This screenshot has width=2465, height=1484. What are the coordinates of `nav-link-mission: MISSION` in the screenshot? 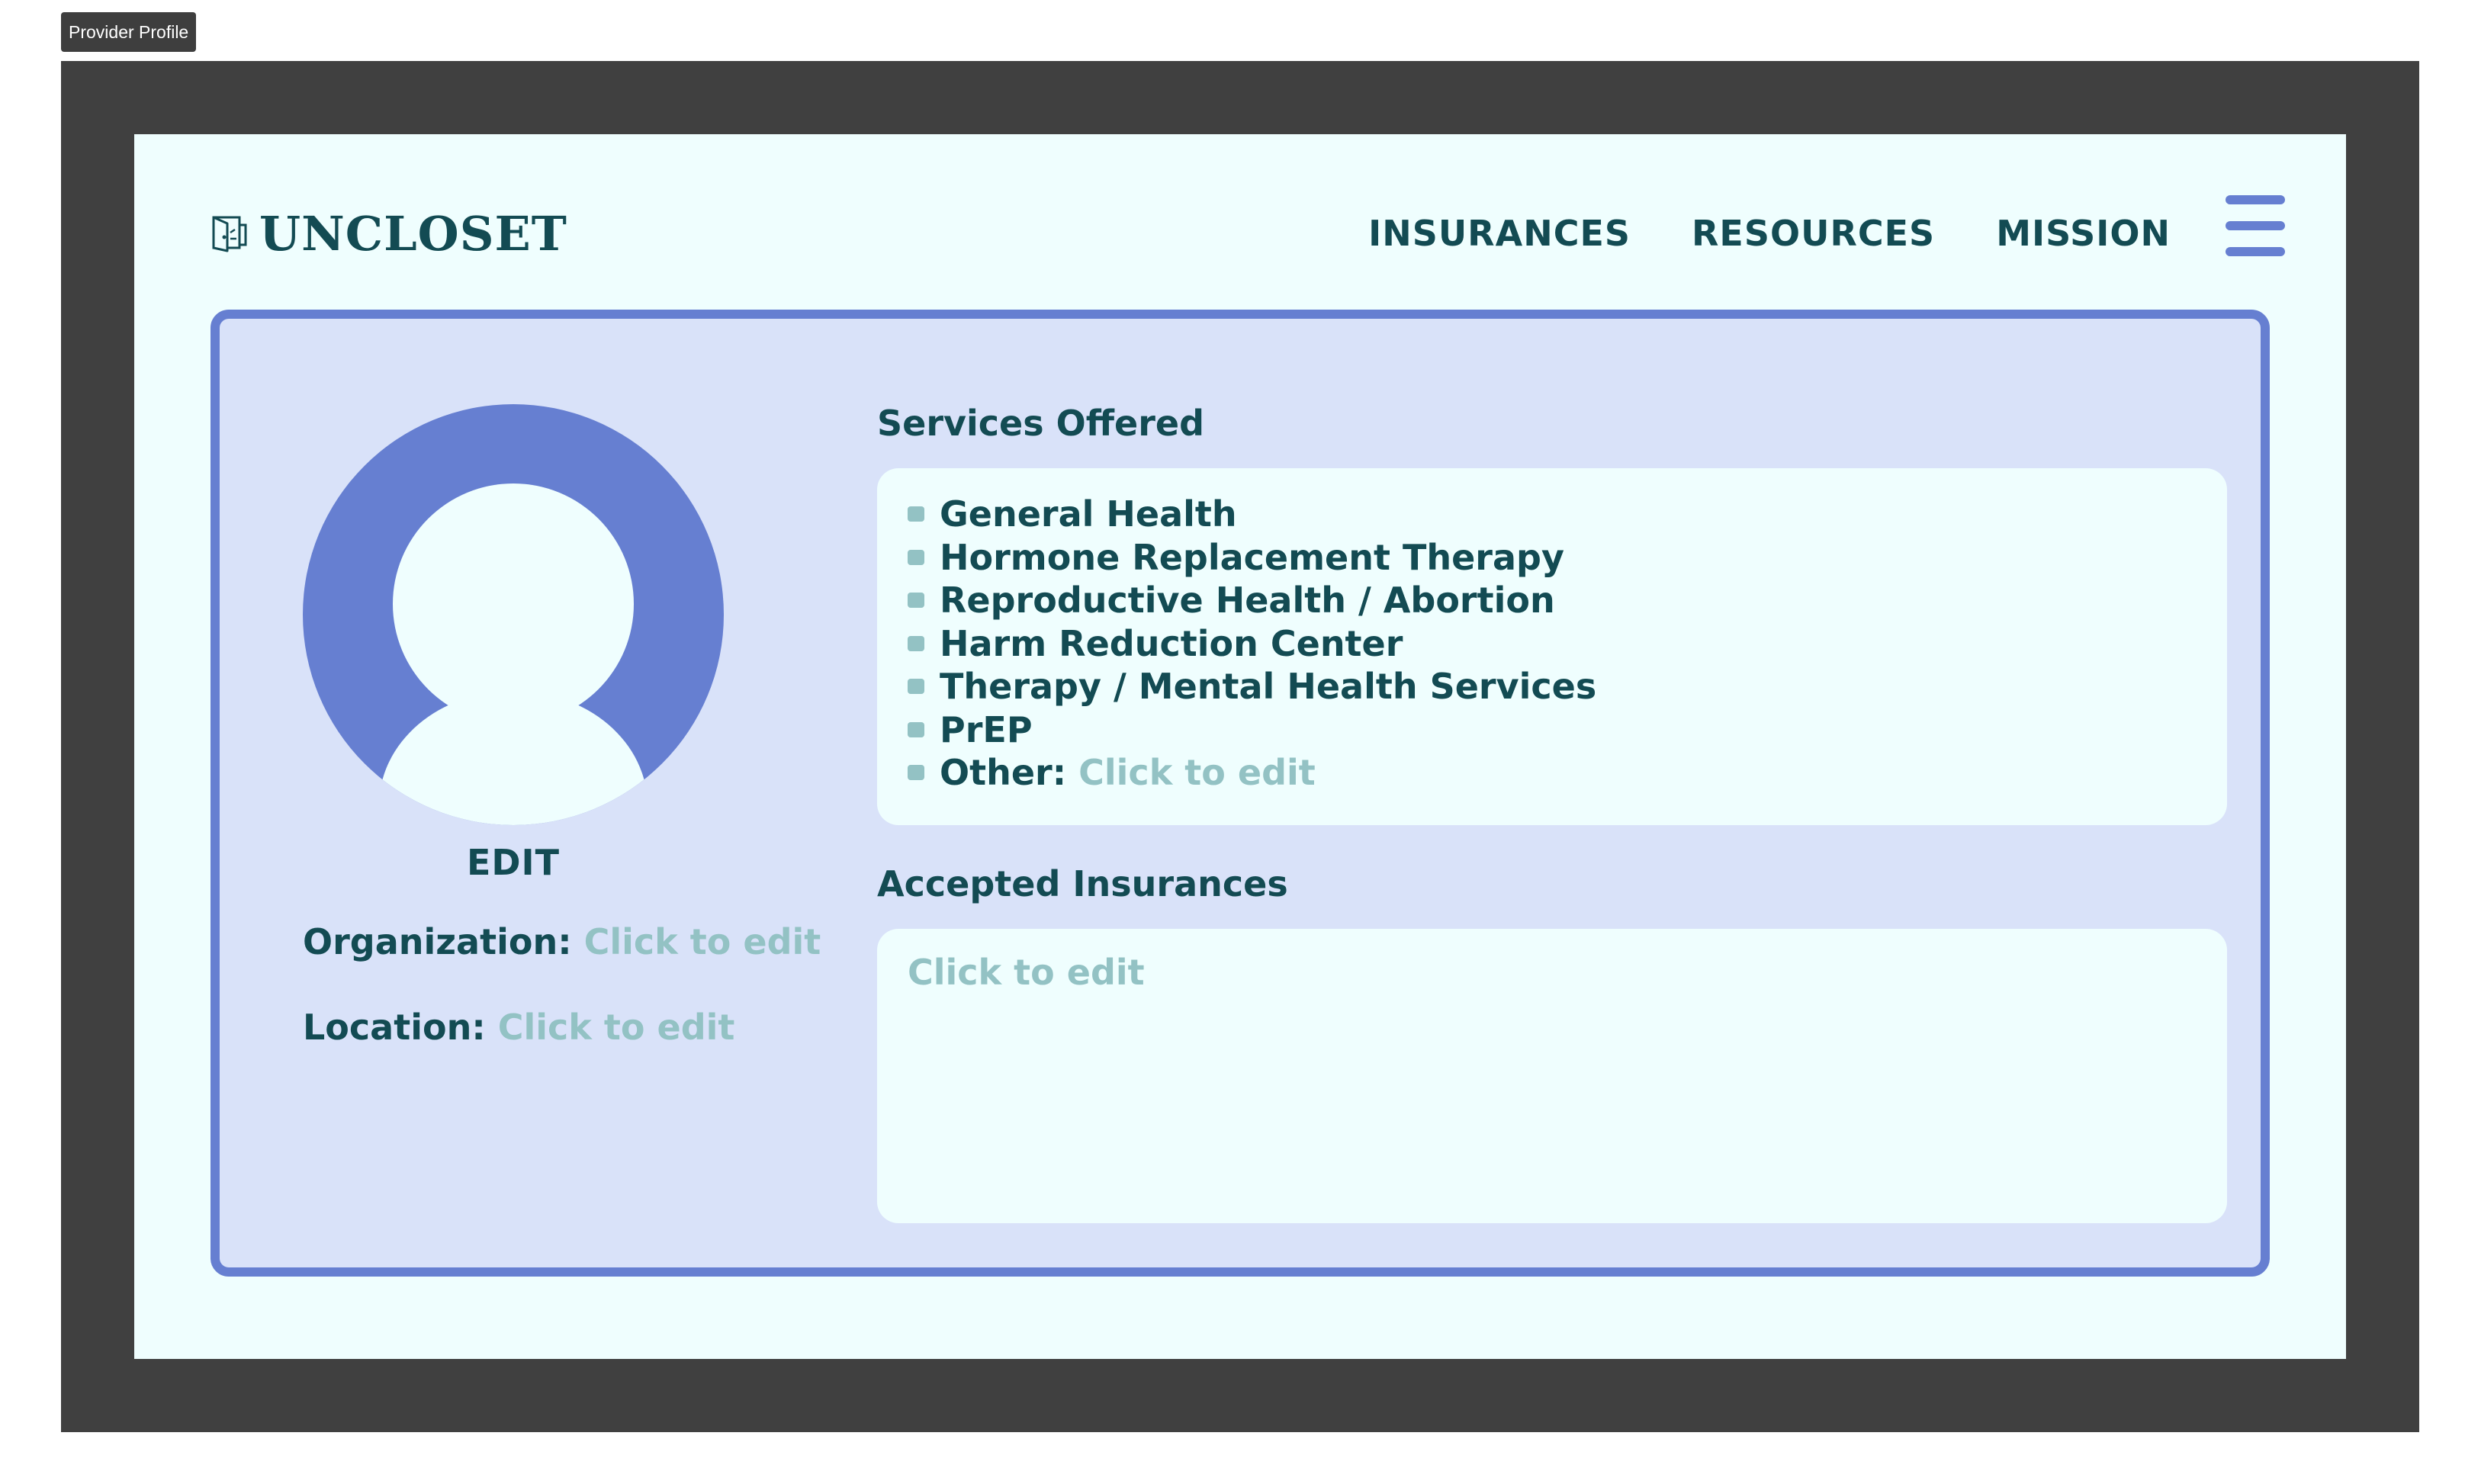 It's located at (2083, 234).